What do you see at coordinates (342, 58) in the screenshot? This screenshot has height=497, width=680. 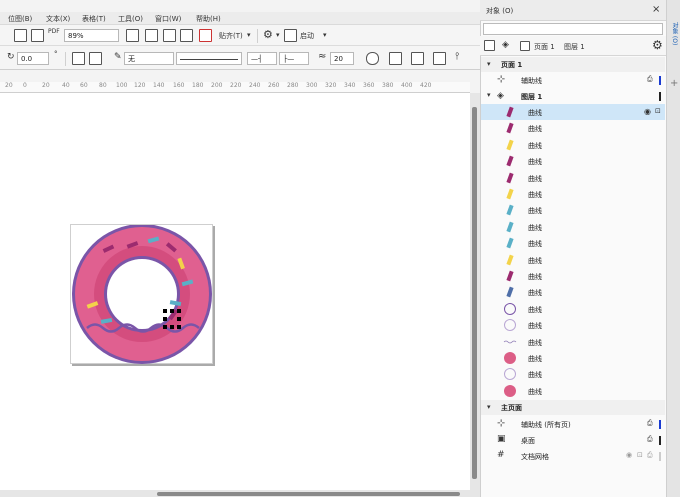 I see `smoothing-input: 20` at bounding box center [342, 58].